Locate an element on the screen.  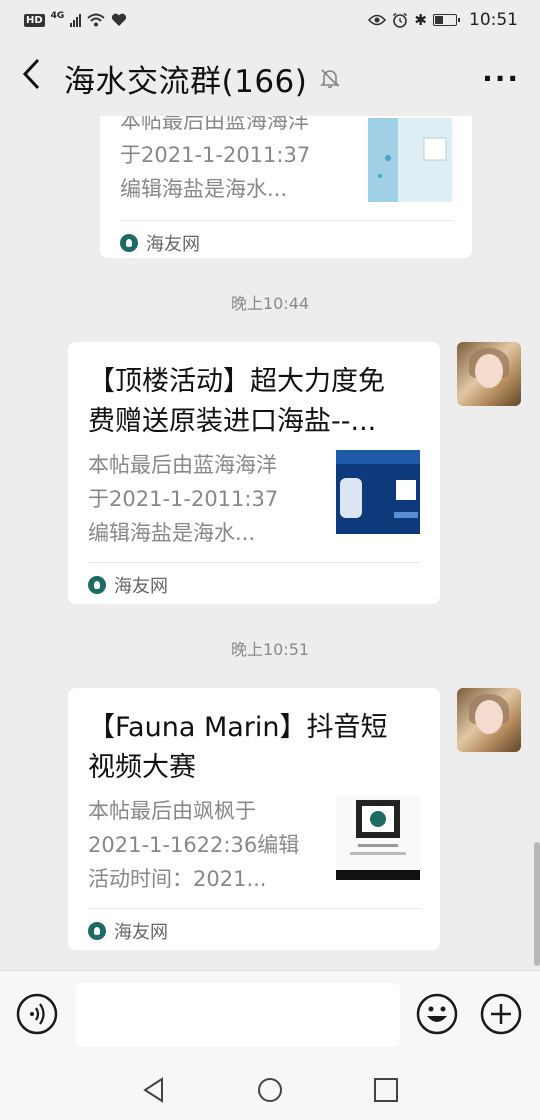
system-nav-bar is located at coordinates (270, 1090).